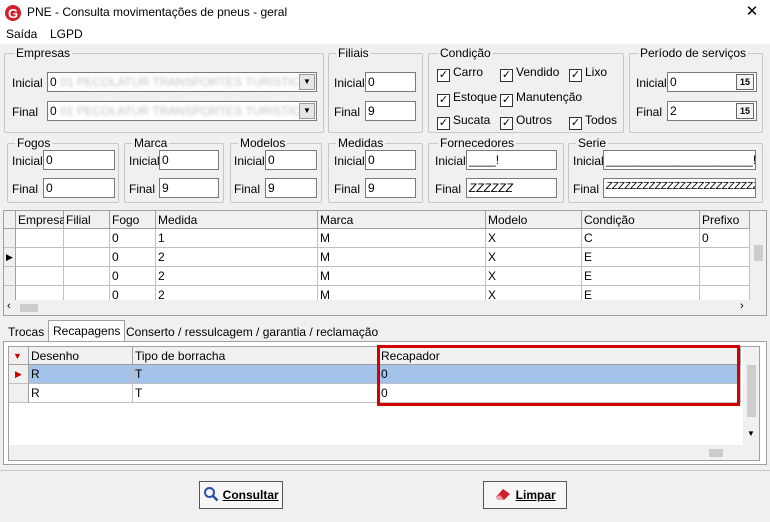 The width and height of the screenshot is (770, 522). Describe the element at coordinates (558, 375) in the screenshot. I see `recapador-highlight` at that location.